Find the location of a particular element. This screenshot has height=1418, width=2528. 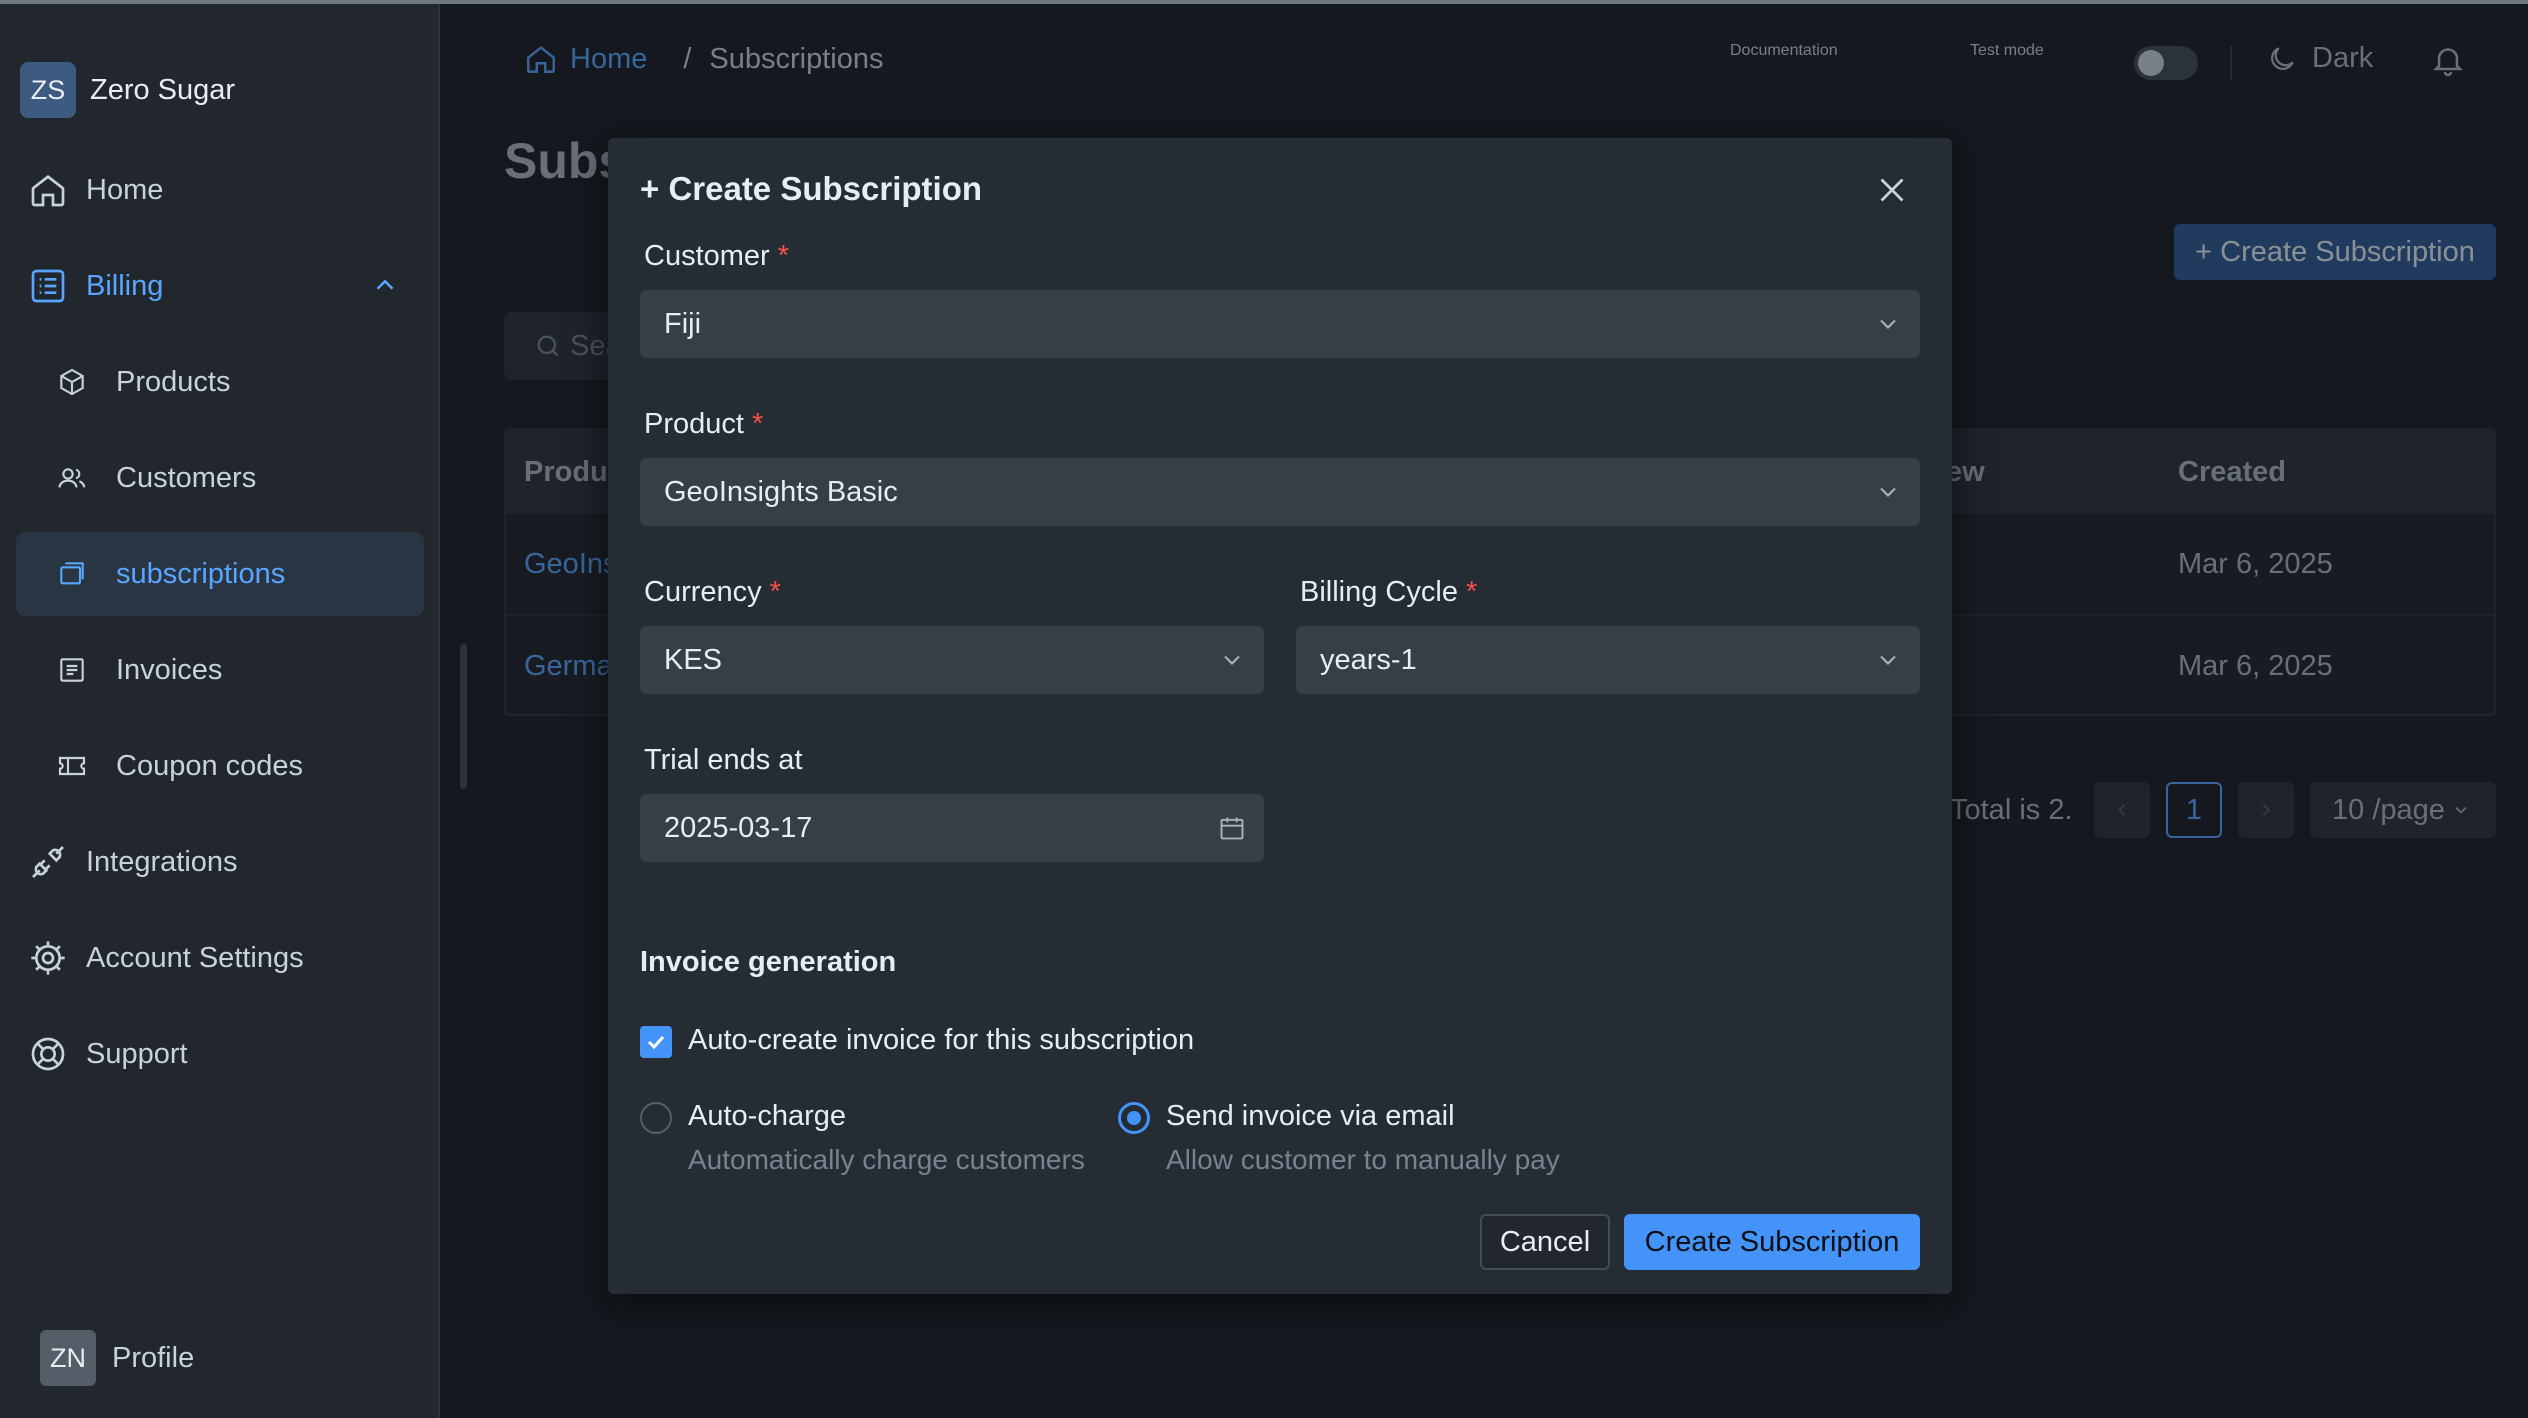

product-label: Product * is located at coordinates (704, 424).